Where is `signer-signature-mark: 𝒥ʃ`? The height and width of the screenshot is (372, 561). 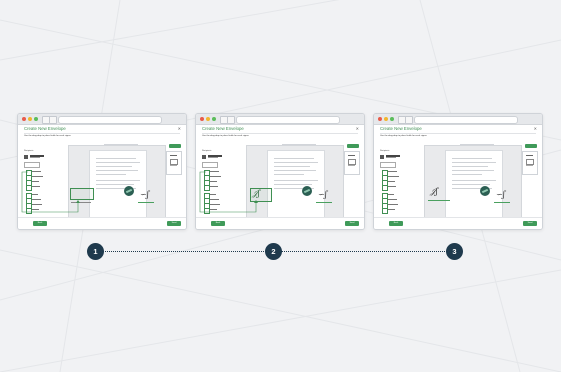 signer-signature-mark: 𝒥ʃ is located at coordinates (434, 191).